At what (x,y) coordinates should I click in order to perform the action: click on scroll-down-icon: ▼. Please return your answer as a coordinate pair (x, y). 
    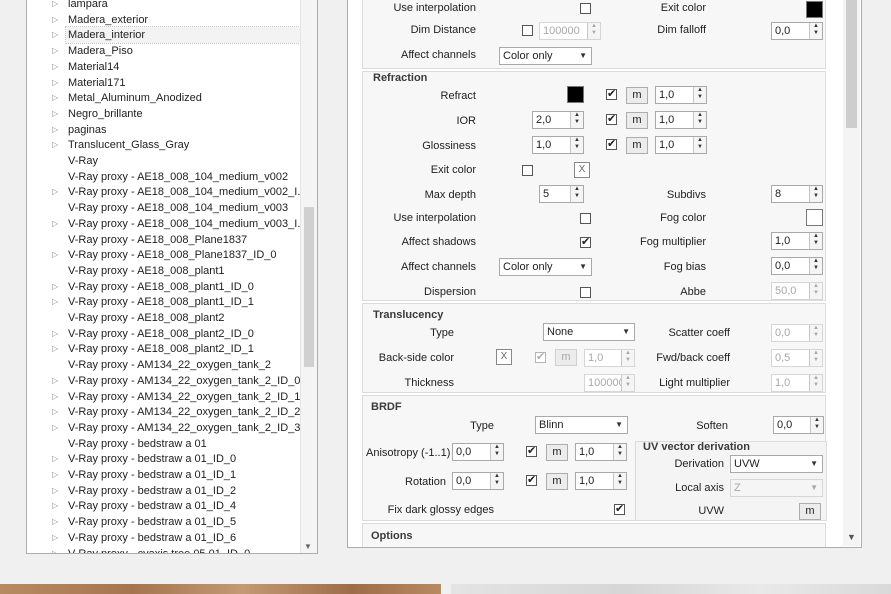
    Looking at the image, I should click on (308, 546).